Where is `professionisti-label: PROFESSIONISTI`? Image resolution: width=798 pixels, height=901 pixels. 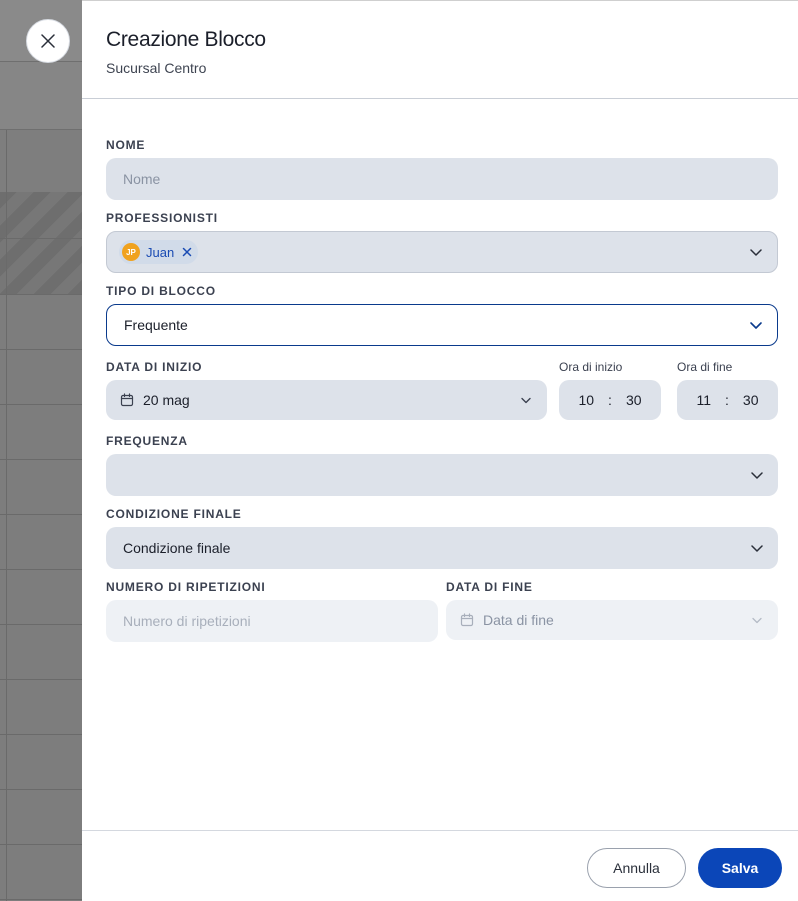
professionisti-label: PROFESSIONISTI is located at coordinates (162, 218).